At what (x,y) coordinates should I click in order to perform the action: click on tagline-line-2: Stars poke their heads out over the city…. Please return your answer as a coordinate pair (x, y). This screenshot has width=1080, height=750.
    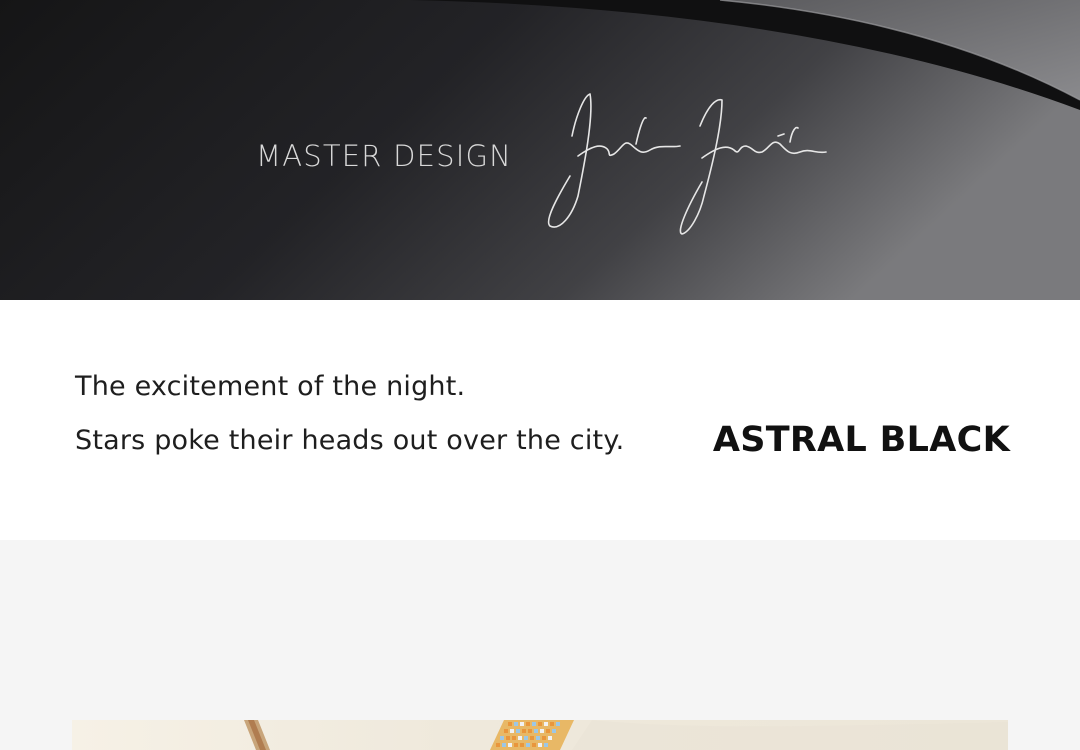
    Looking at the image, I should click on (350, 440).